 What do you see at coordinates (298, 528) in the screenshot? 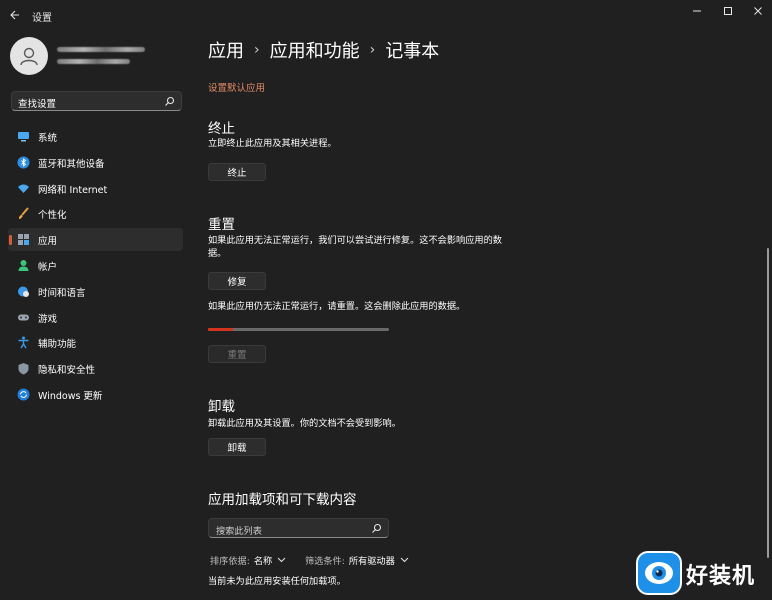
I see `addons-search-input: 搜索此列表` at bounding box center [298, 528].